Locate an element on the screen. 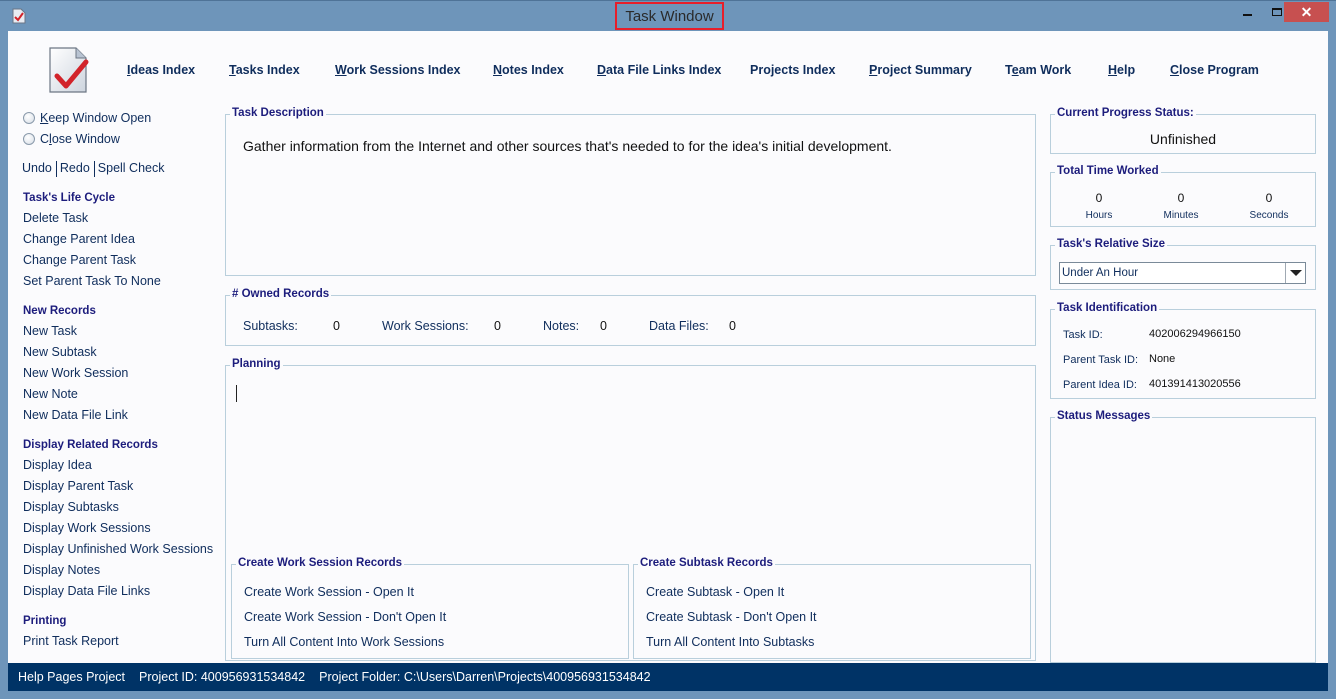  relative-size-group: Task's Relative Size Under An Hour is located at coordinates (1183, 264).